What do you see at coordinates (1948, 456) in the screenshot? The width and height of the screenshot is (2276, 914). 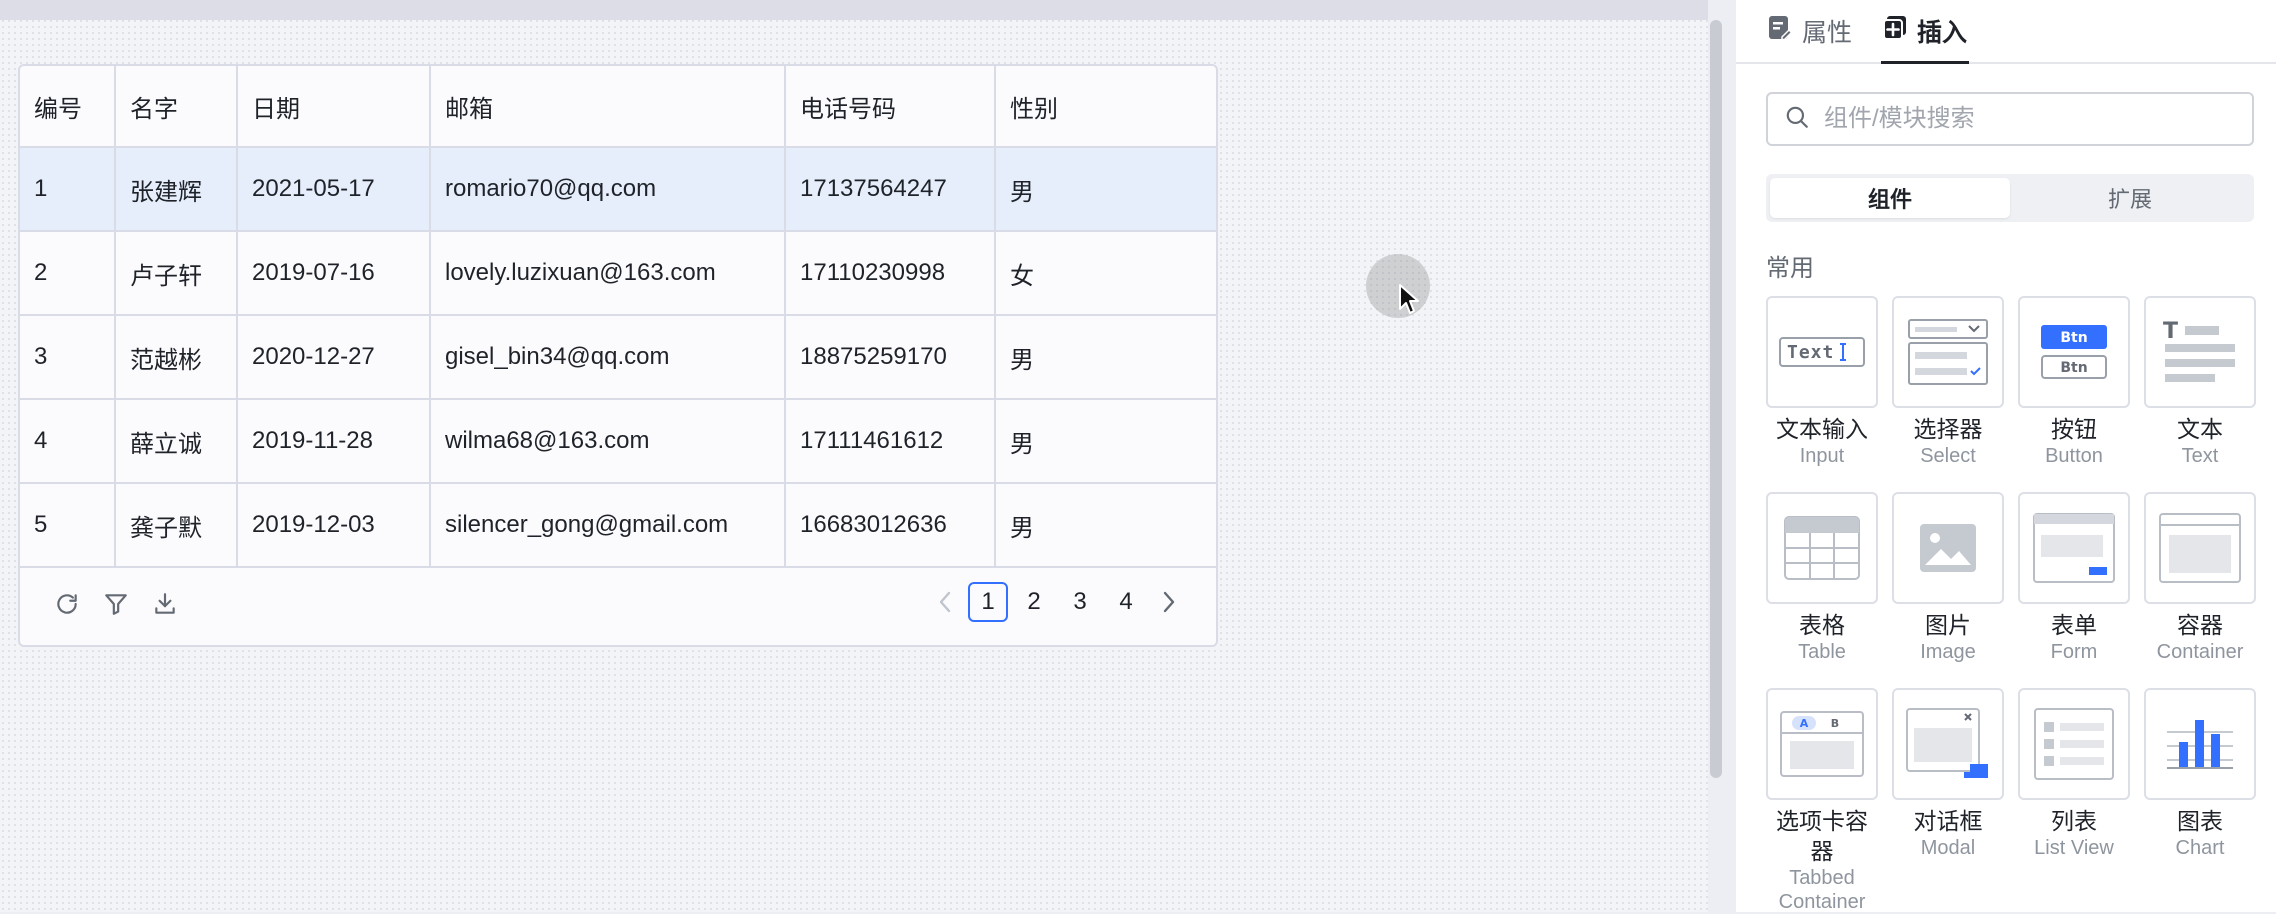 I see `component-sublabel: Select` at bounding box center [1948, 456].